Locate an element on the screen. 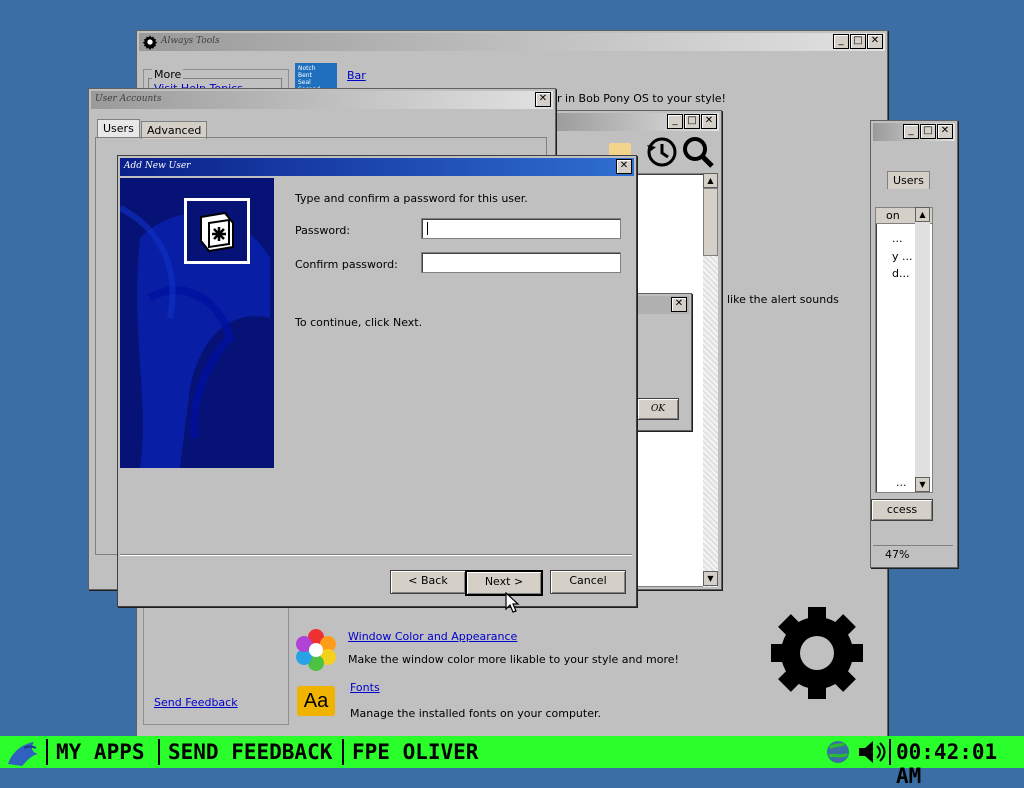 Image resolution: width=1024 pixels, height=788 pixels. gear-icon is located at coordinates (150, 42).